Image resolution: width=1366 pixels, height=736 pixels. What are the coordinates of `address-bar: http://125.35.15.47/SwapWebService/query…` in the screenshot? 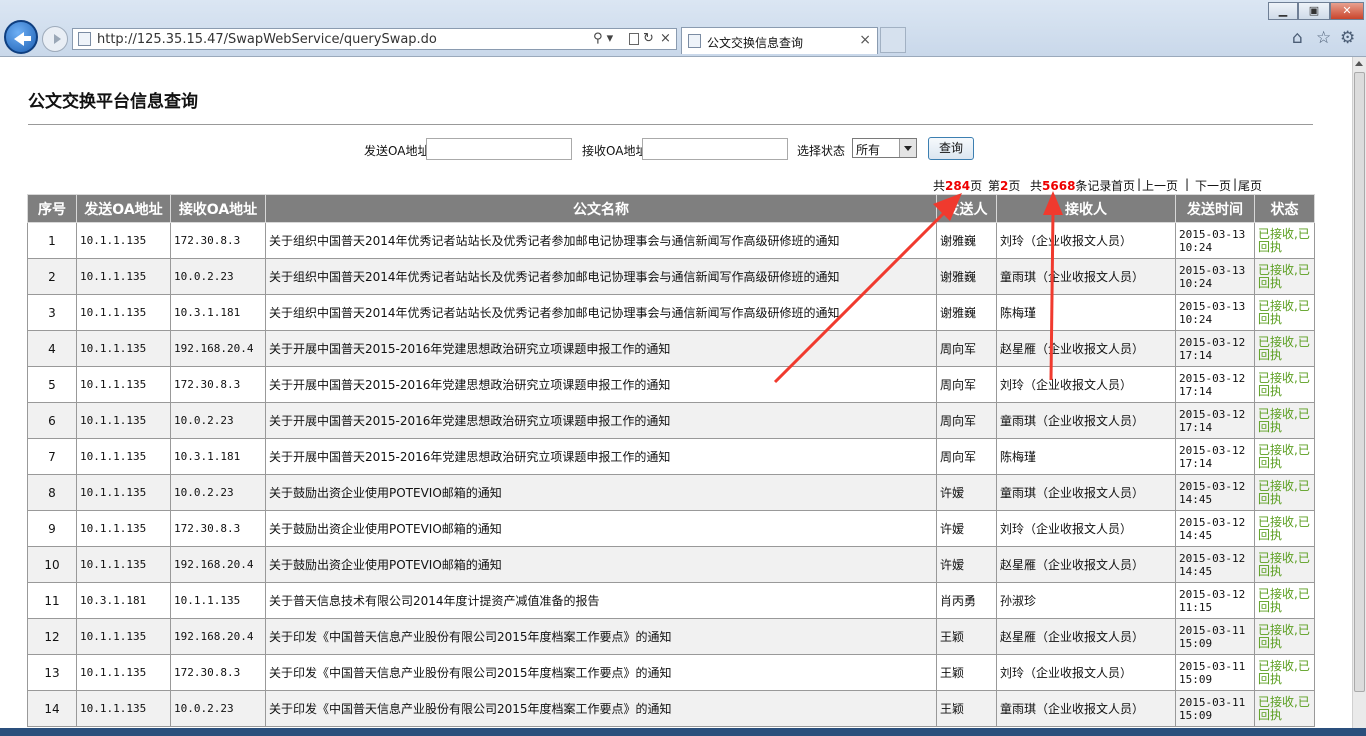 It's located at (374, 39).